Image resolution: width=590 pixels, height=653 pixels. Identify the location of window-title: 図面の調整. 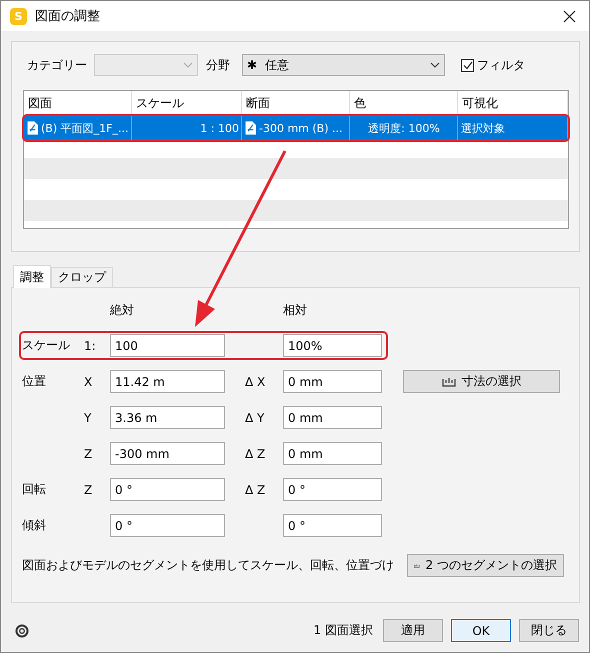
(68, 16).